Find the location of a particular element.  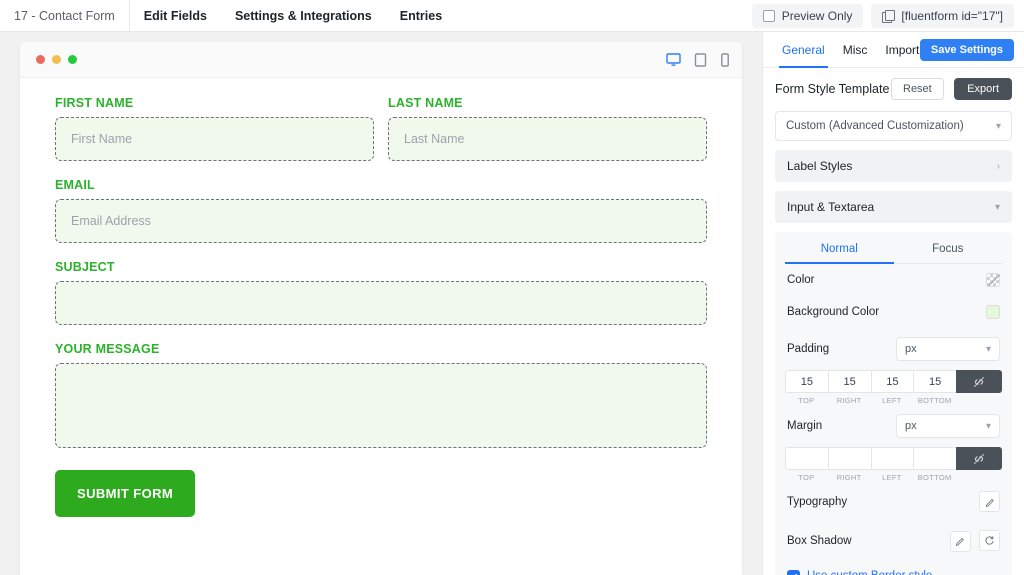

mobile-icon is located at coordinates (725, 60).